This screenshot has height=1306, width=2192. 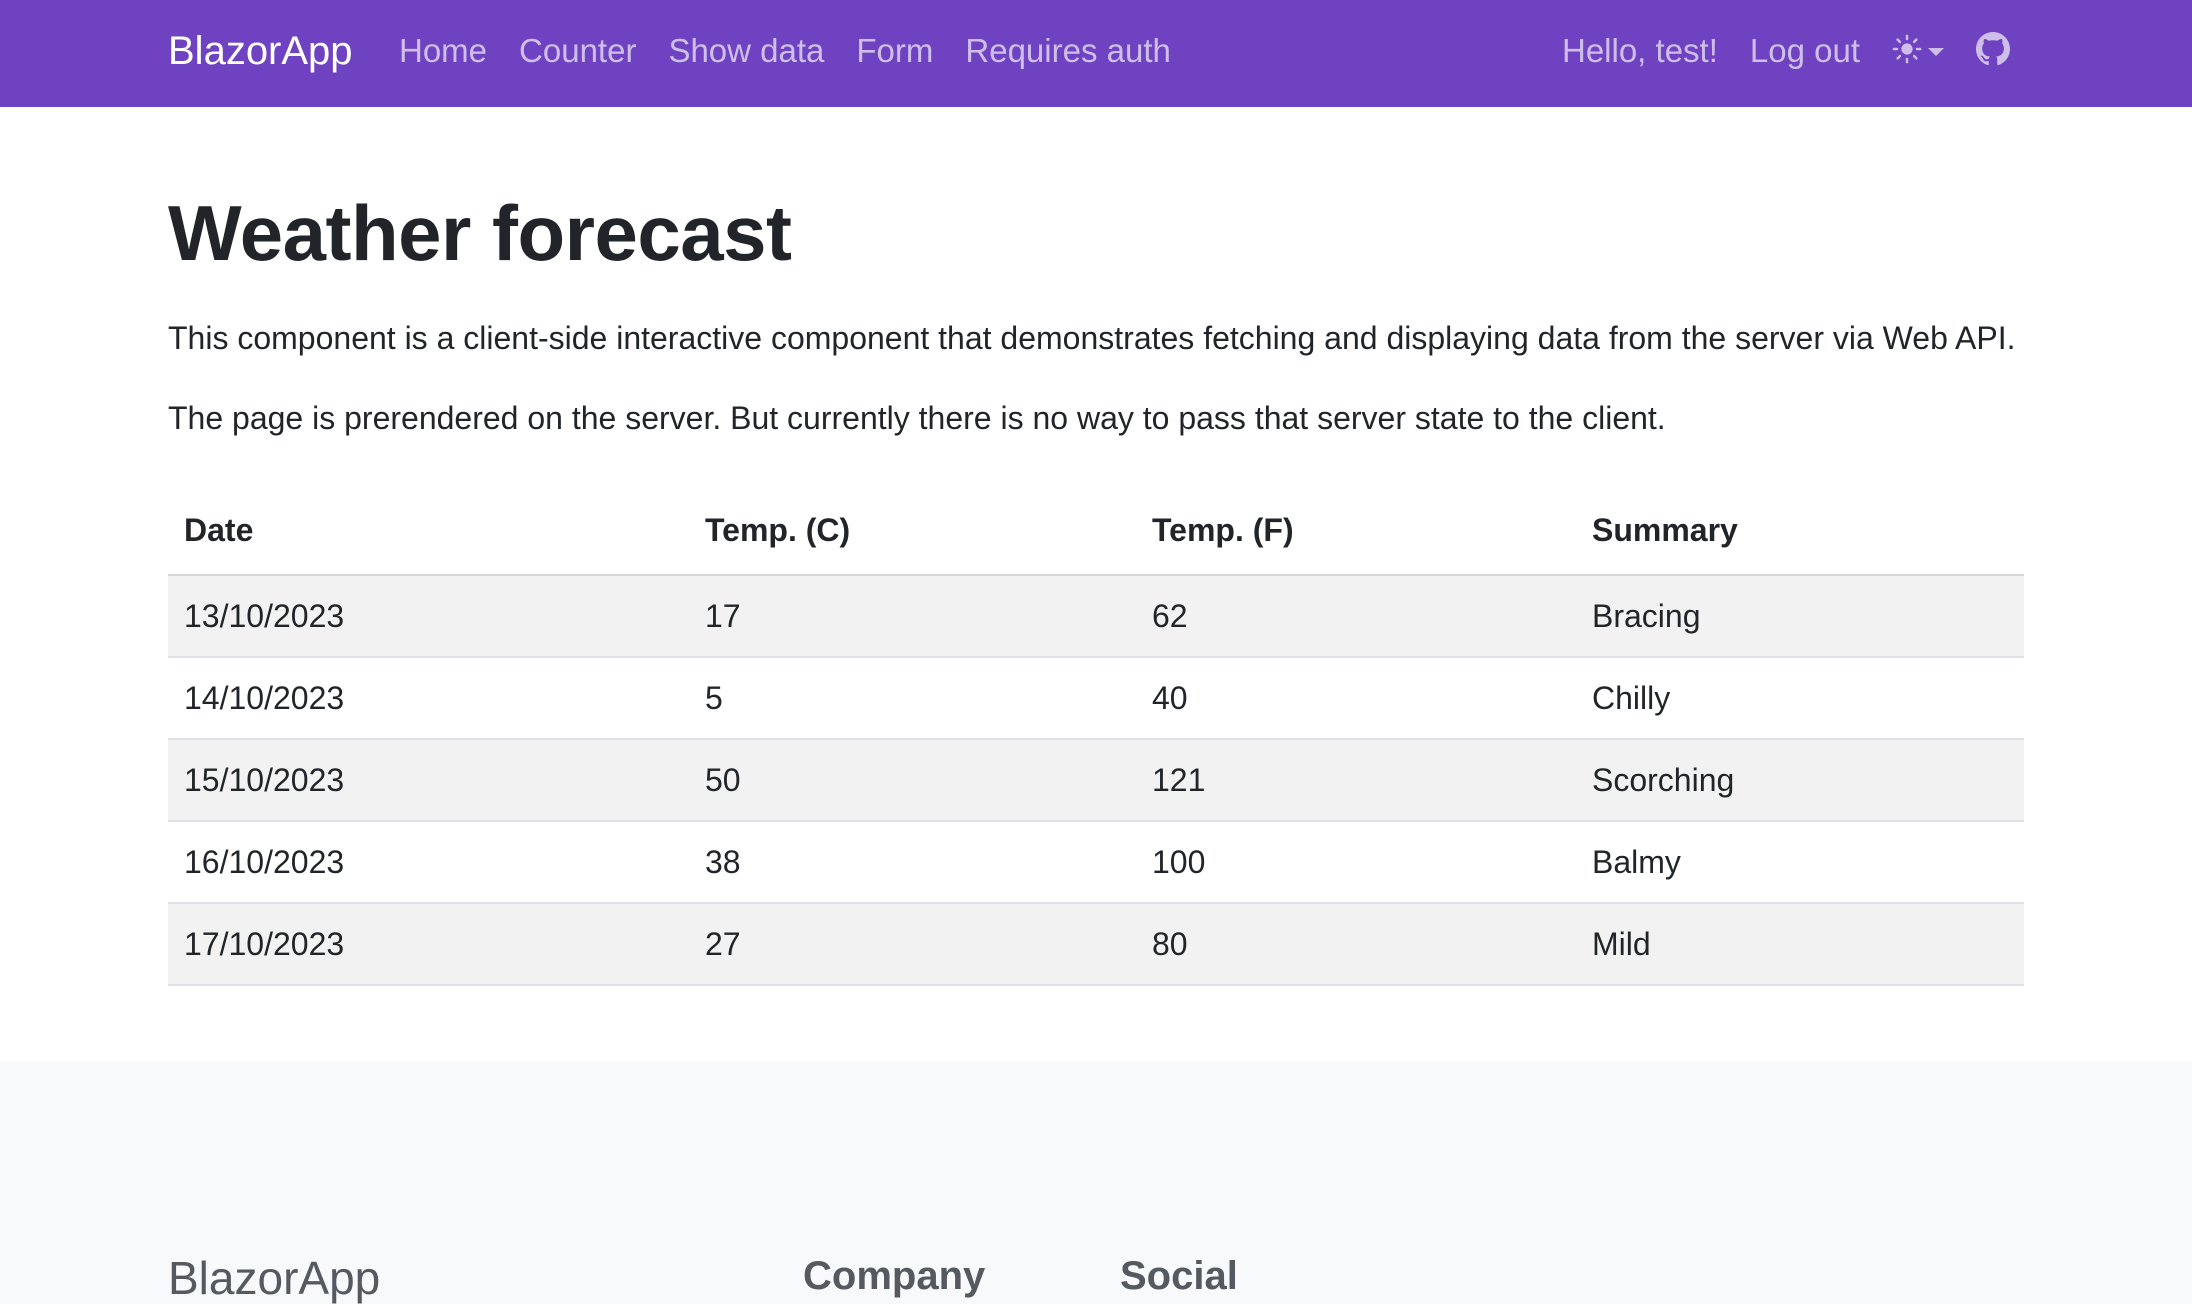 What do you see at coordinates (746, 51) in the screenshot?
I see `nav-link-show-data: Show data` at bounding box center [746, 51].